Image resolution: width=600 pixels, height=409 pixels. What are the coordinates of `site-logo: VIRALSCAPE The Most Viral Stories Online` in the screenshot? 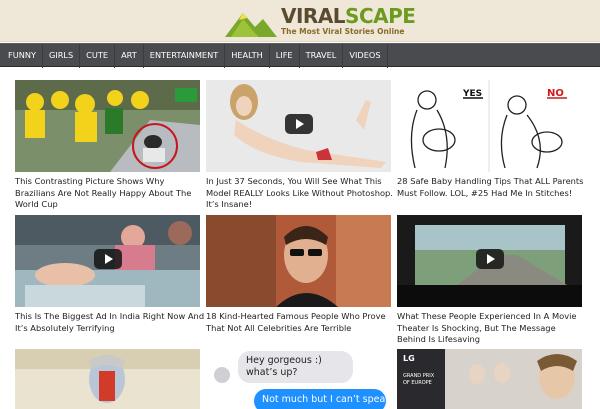 It's located at (320, 21).